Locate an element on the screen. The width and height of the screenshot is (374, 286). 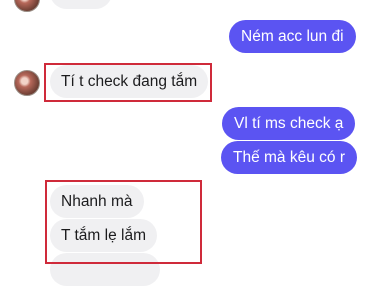
outgoing-message-bubble: Thế mà kêu có r is located at coordinates (289, 157).